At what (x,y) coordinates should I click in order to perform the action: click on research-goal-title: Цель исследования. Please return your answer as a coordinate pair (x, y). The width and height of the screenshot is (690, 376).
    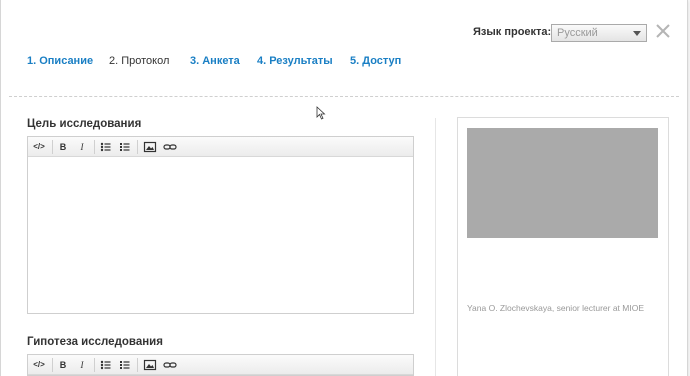
    Looking at the image, I should click on (84, 124).